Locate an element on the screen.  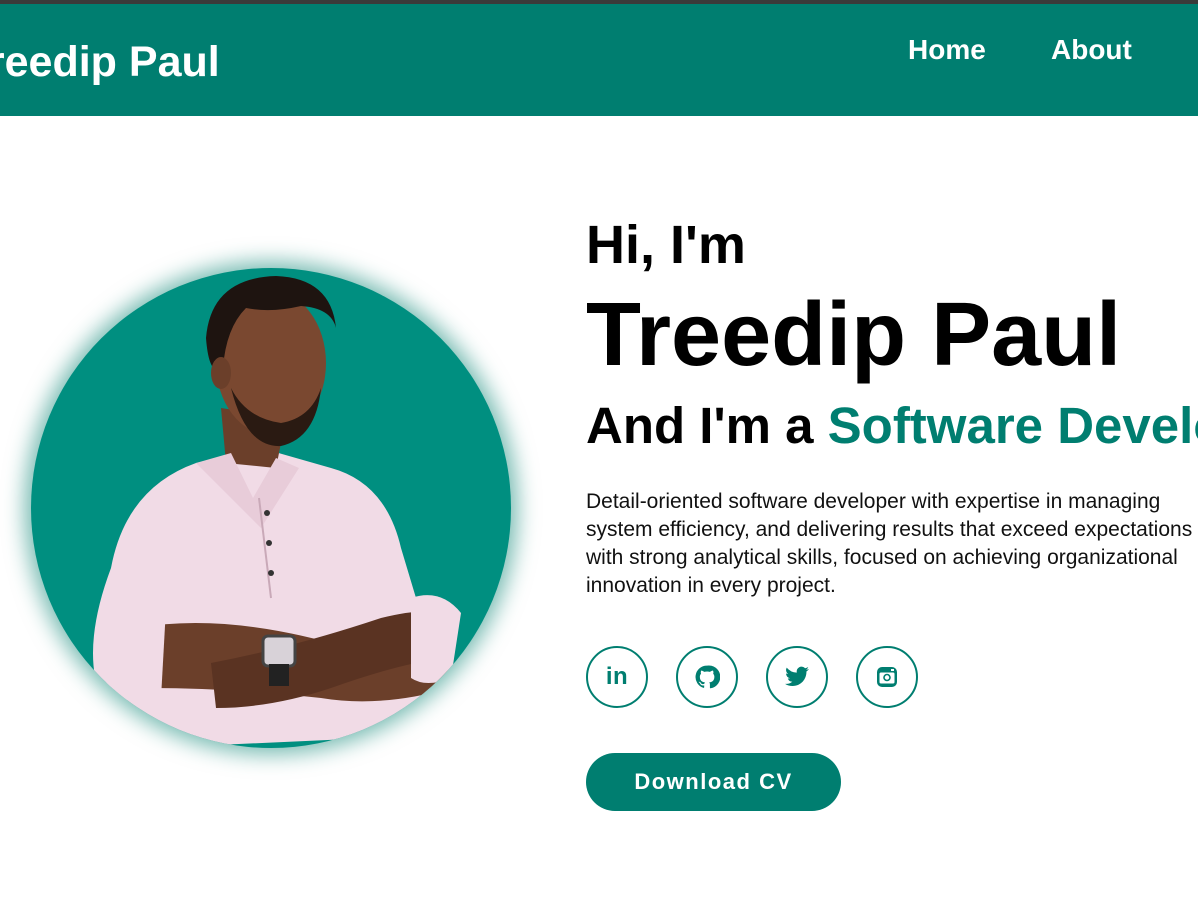
github-link is located at coordinates (707, 677).